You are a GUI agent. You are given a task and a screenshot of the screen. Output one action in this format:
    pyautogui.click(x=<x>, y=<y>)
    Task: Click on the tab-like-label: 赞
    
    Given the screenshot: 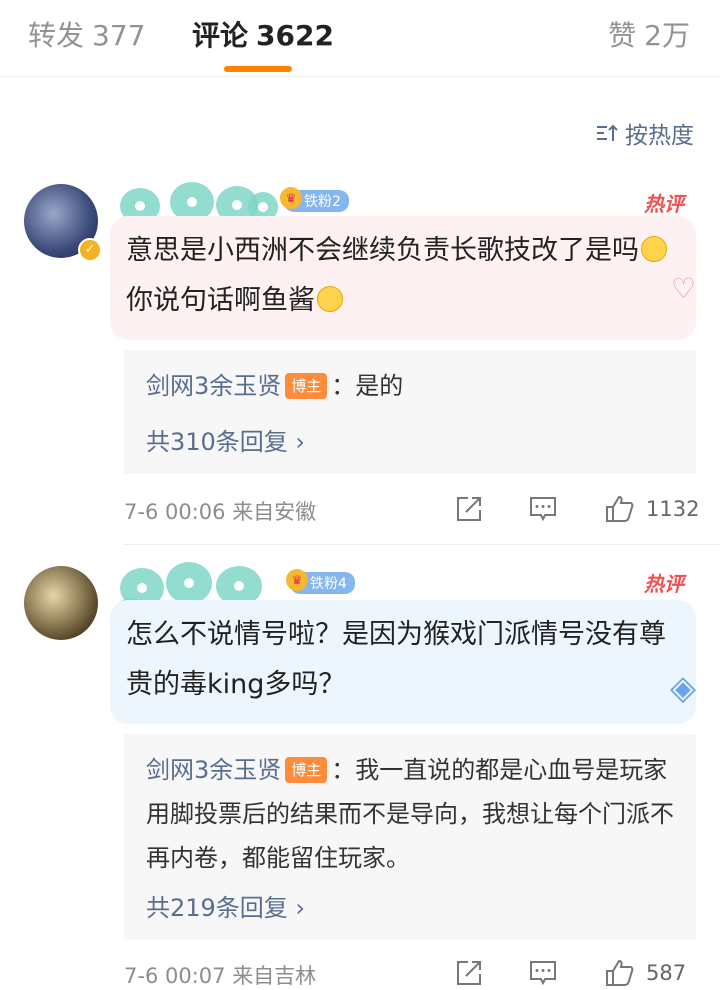 What is the action you would take?
    pyautogui.click(x=622, y=35)
    